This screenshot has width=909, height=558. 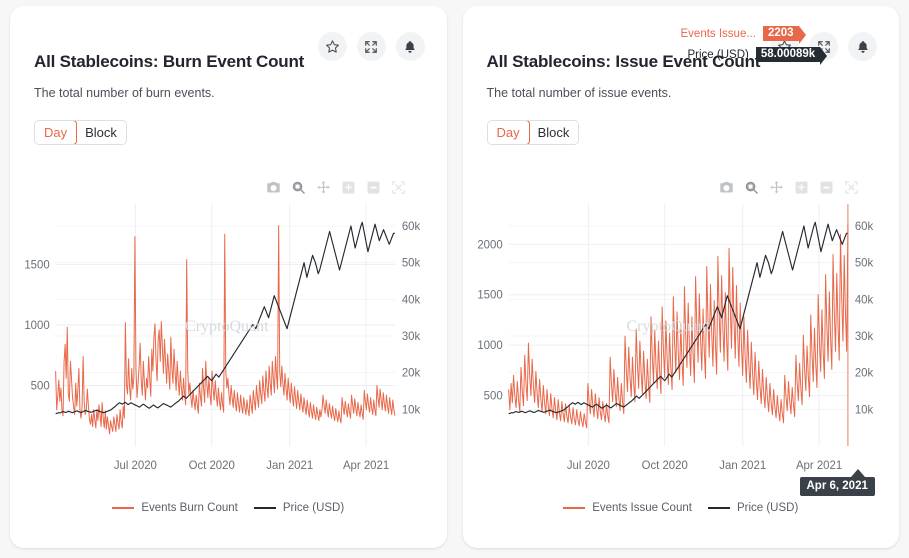 I want to click on plot-modebar-issue, so click(x=788, y=187).